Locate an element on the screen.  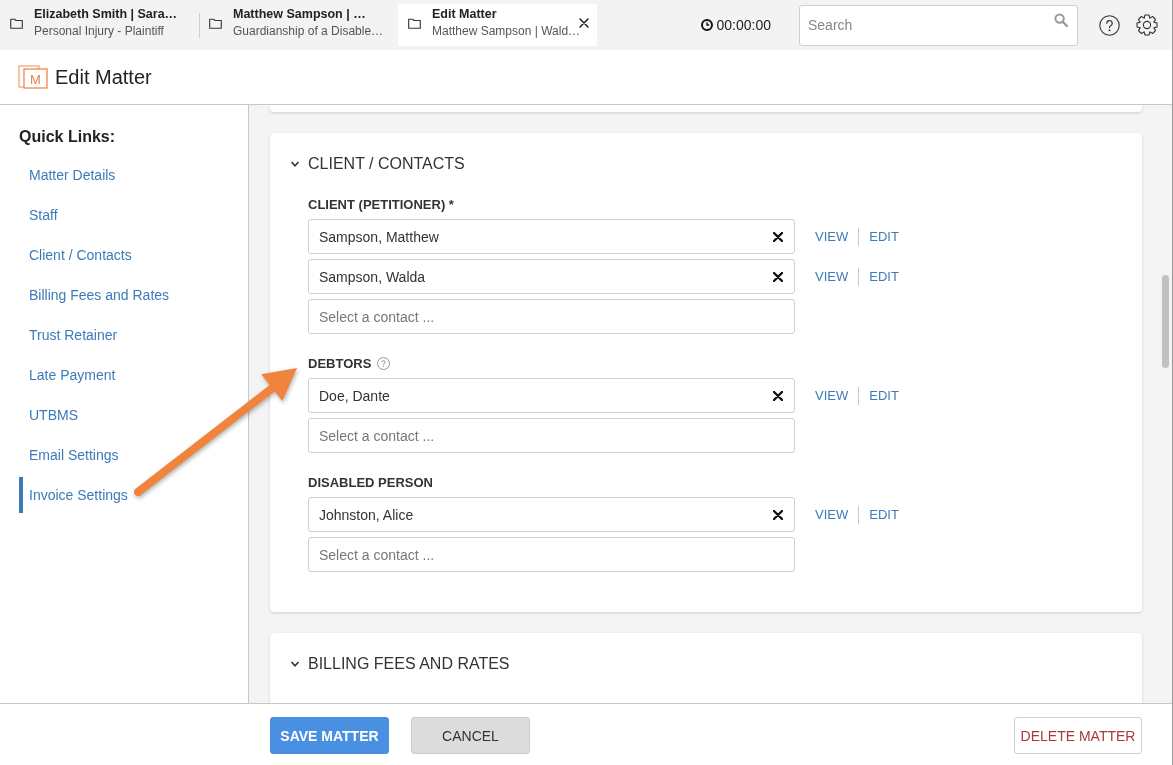
contact-select: Johnston, Alice is located at coordinates (551, 514).